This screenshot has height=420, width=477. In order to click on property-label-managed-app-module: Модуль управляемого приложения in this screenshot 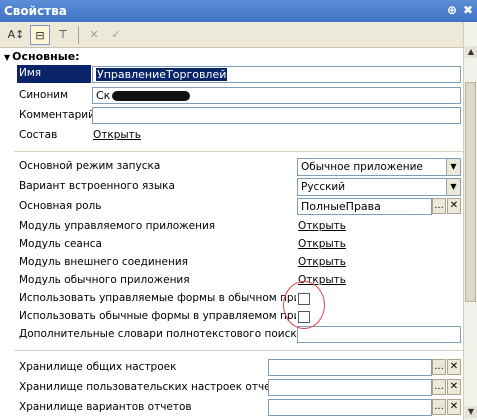, I will do `click(117, 226)`.